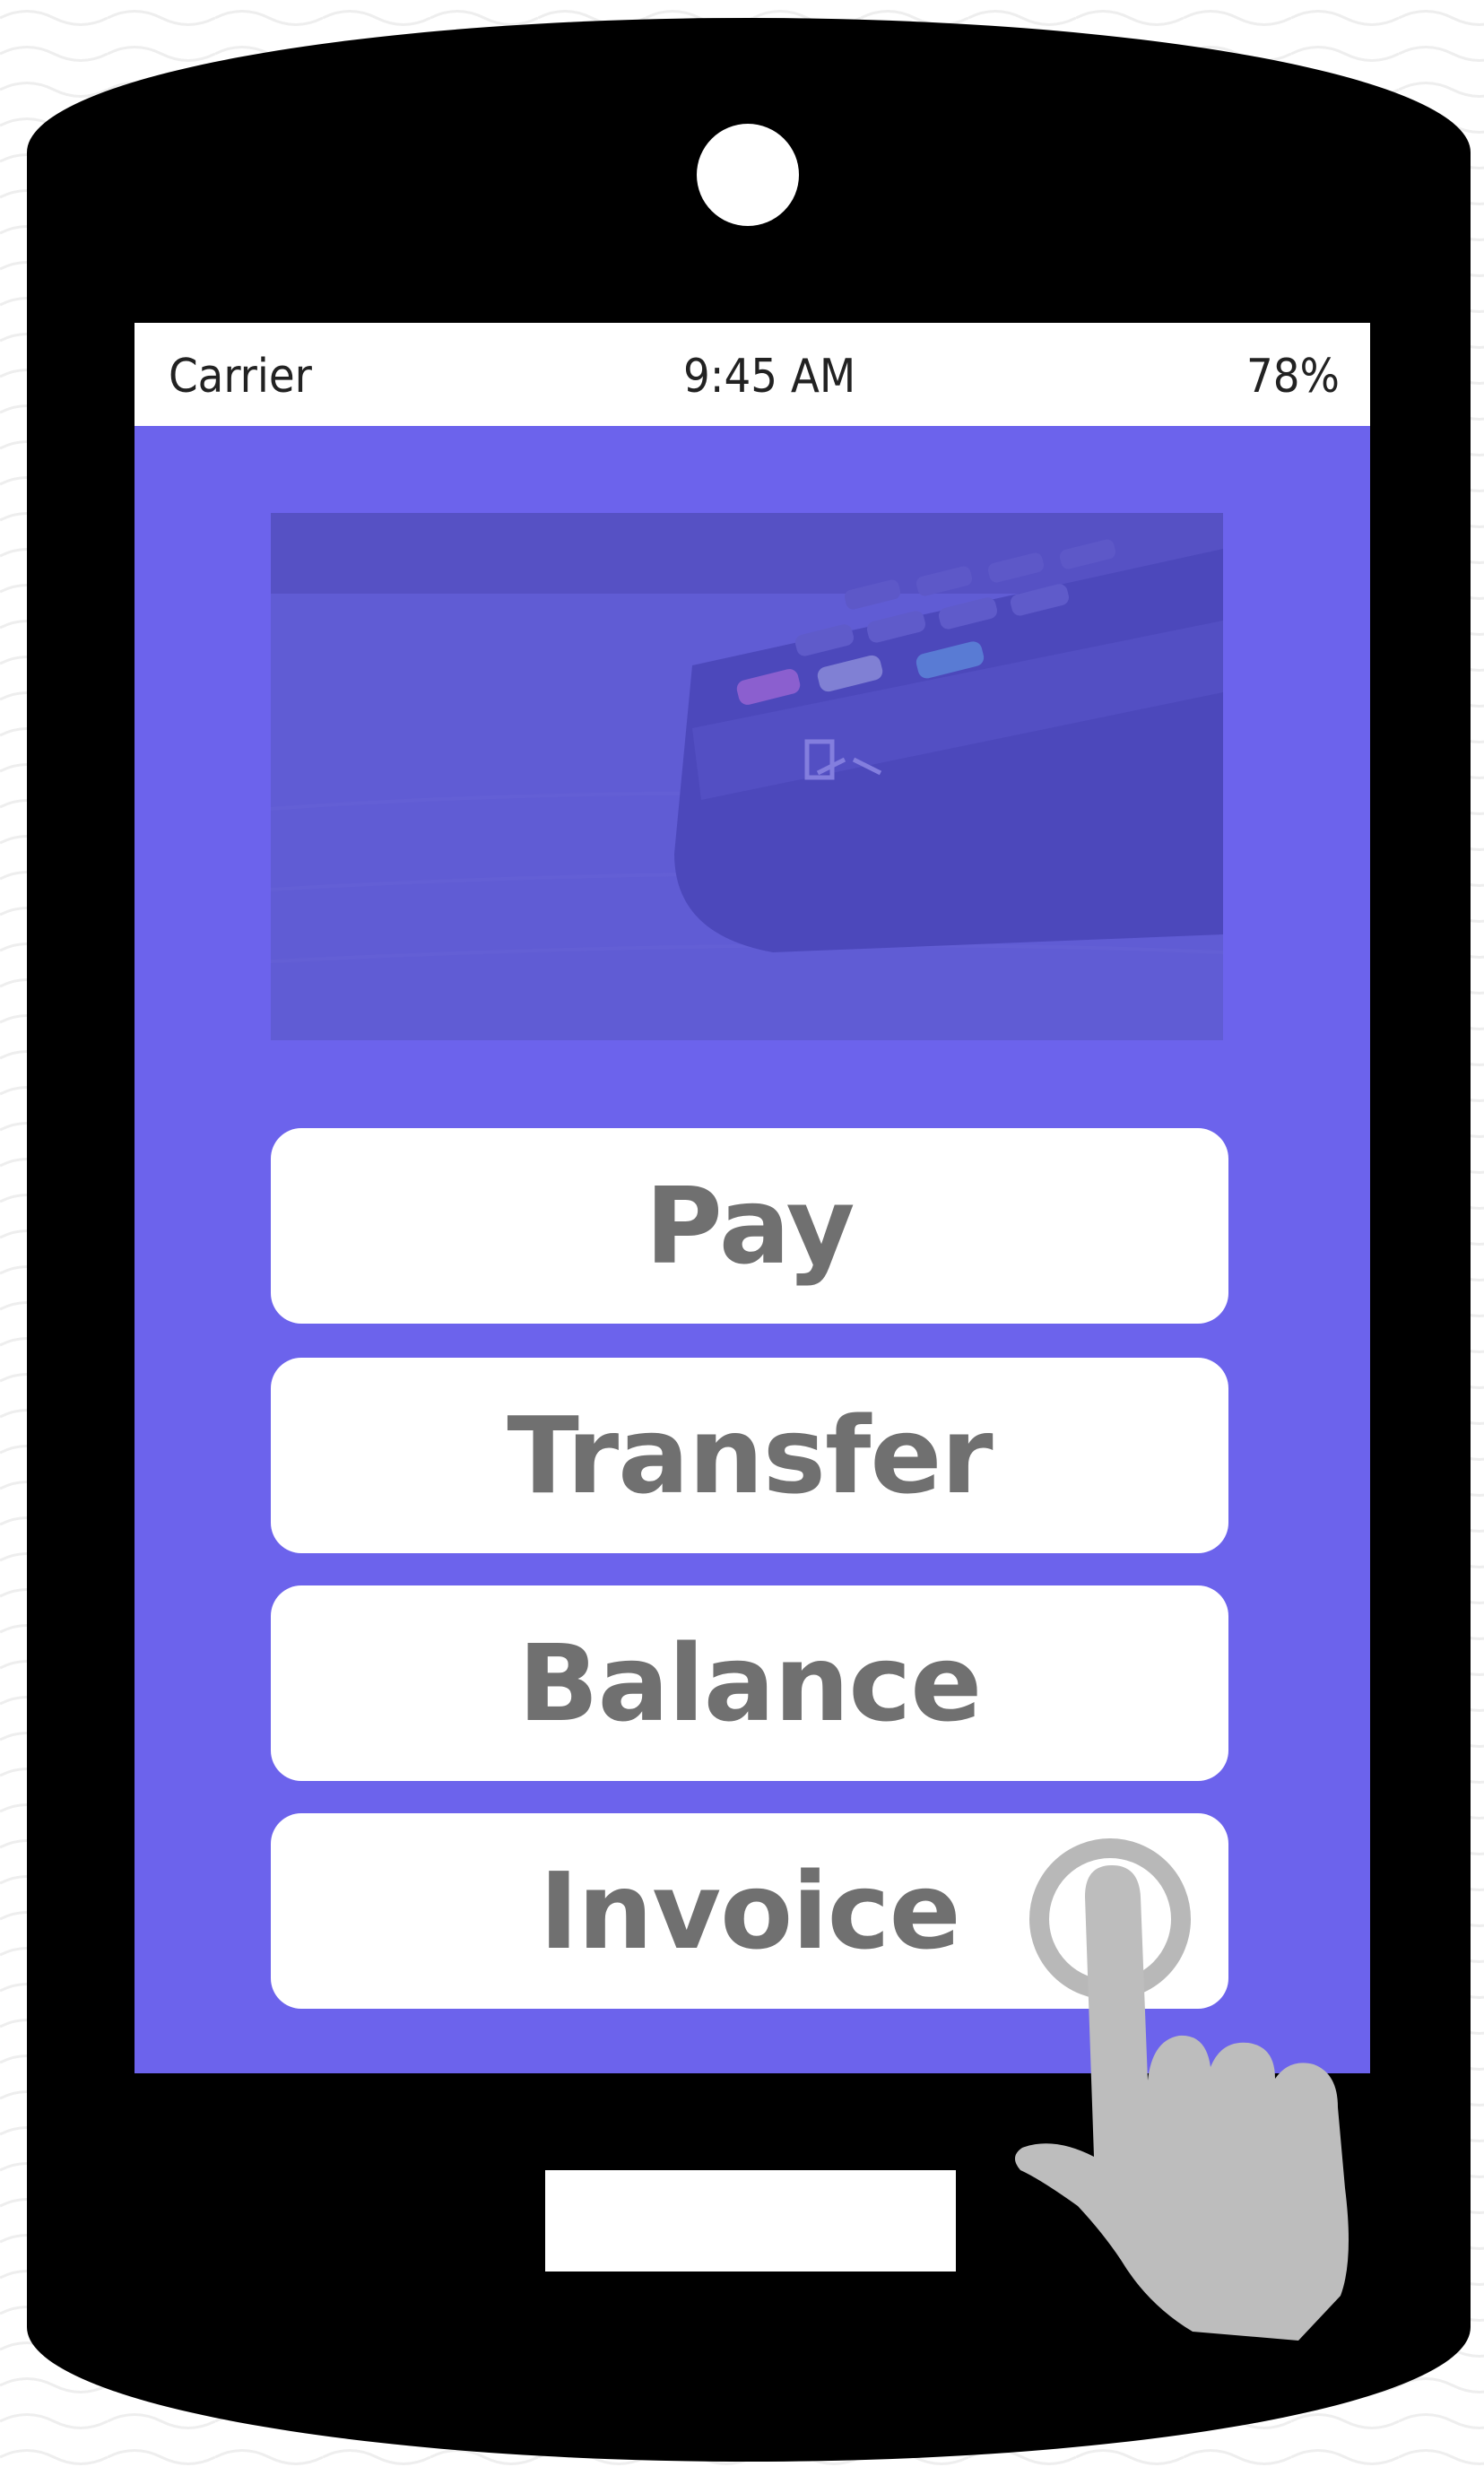 This screenshot has width=1484, height=2467. What do you see at coordinates (769, 377) in the screenshot?
I see `status-time: 9:45 AM` at bounding box center [769, 377].